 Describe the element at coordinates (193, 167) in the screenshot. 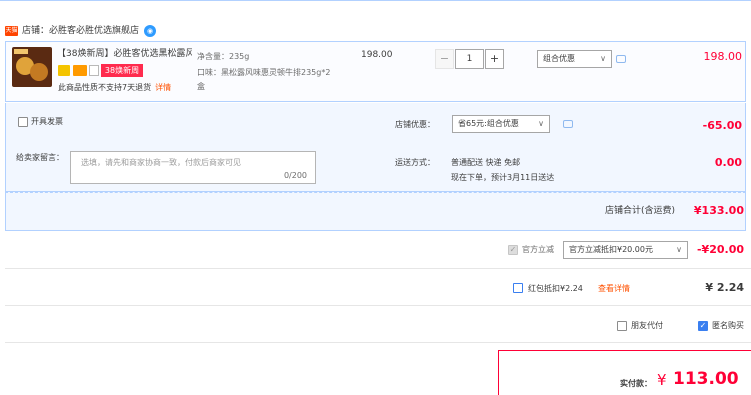

I see `seller-message-input: 选填，请先和商家协商一致，付款后商家可见 0/200` at that location.